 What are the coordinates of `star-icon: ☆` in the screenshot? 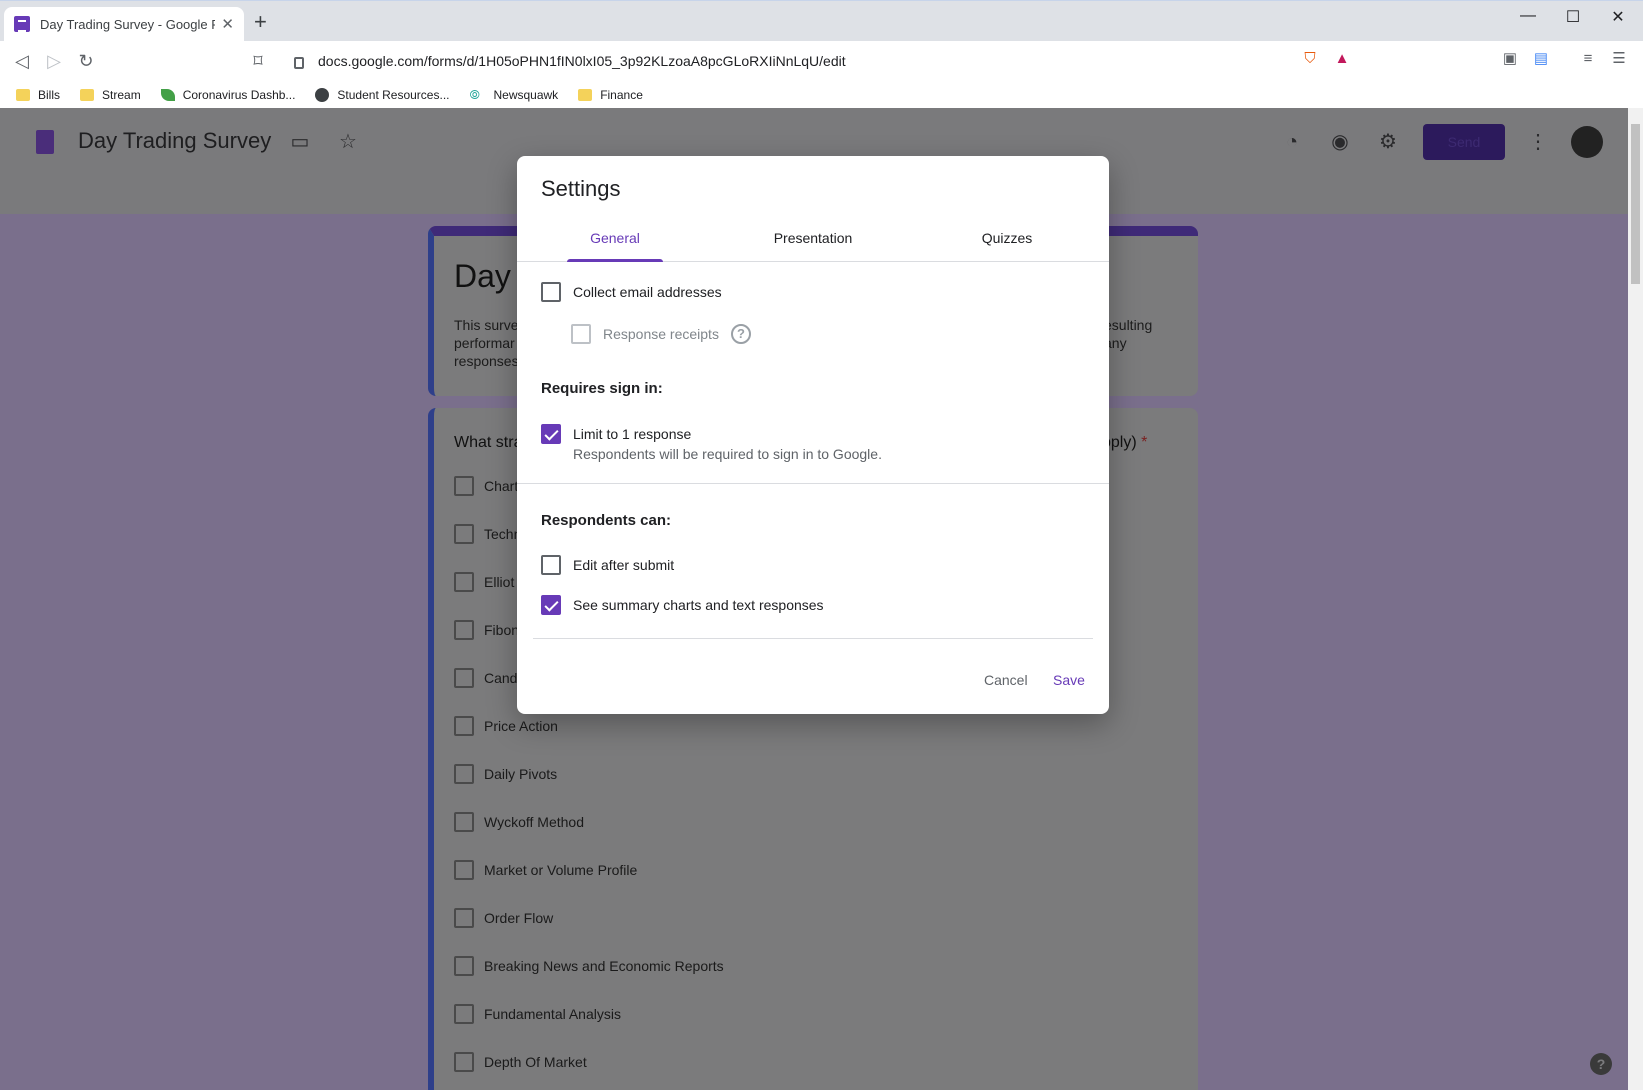 It's located at (348, 142).